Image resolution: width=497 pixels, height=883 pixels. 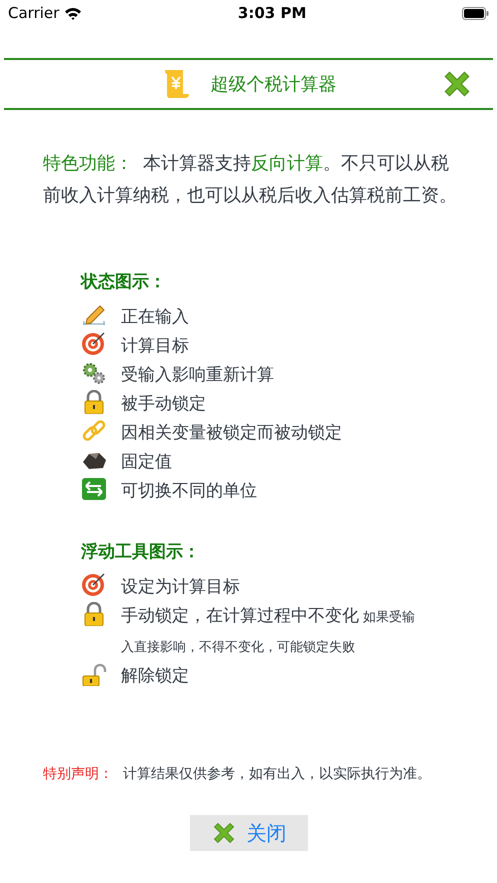 What do you see at coordinates (124, 282) in the screenshot?
I see `section-title: 状态图示：` at bounding box center [124, 282].